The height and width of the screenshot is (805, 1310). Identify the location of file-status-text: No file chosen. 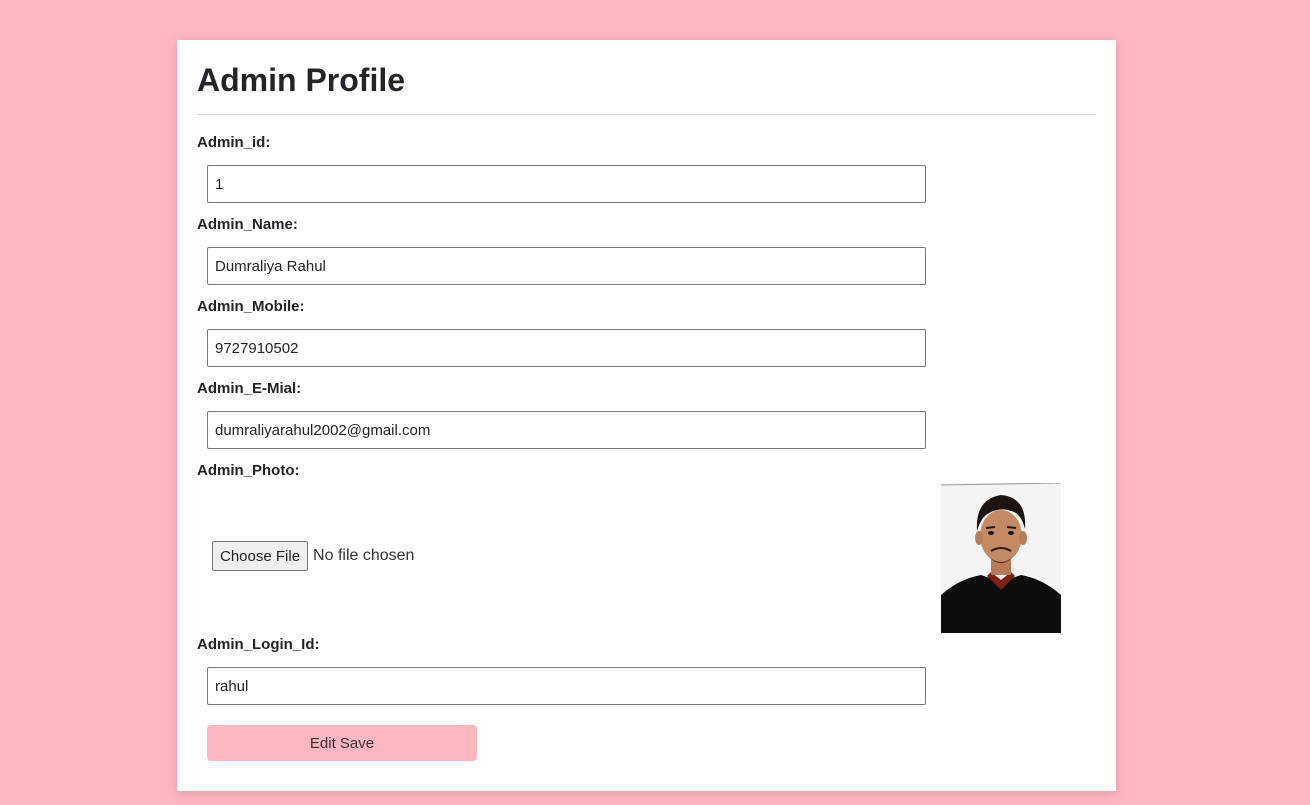
(364, 555).